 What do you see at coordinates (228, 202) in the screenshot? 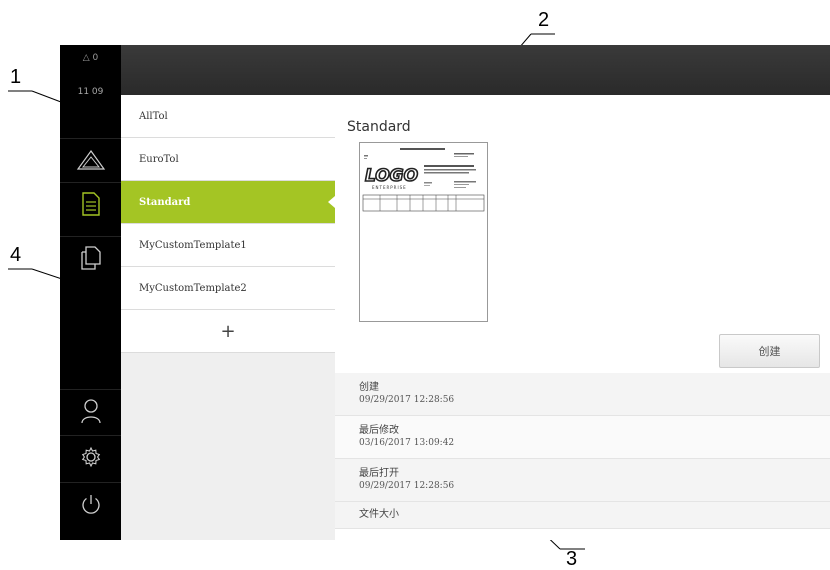
I see `template-item-standard: Standard` at bounding box center [228, 202].